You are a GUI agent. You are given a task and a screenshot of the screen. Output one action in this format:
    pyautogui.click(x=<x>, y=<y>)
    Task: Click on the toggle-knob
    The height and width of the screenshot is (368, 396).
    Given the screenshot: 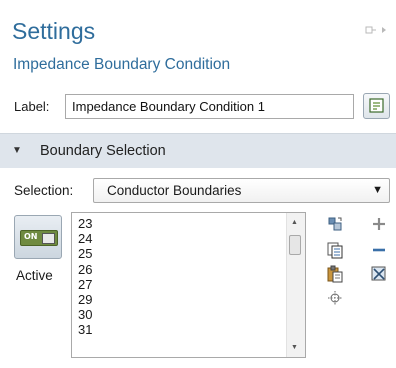 What is the action you would take?
    pyautogui.click(x=48, y=238)
    